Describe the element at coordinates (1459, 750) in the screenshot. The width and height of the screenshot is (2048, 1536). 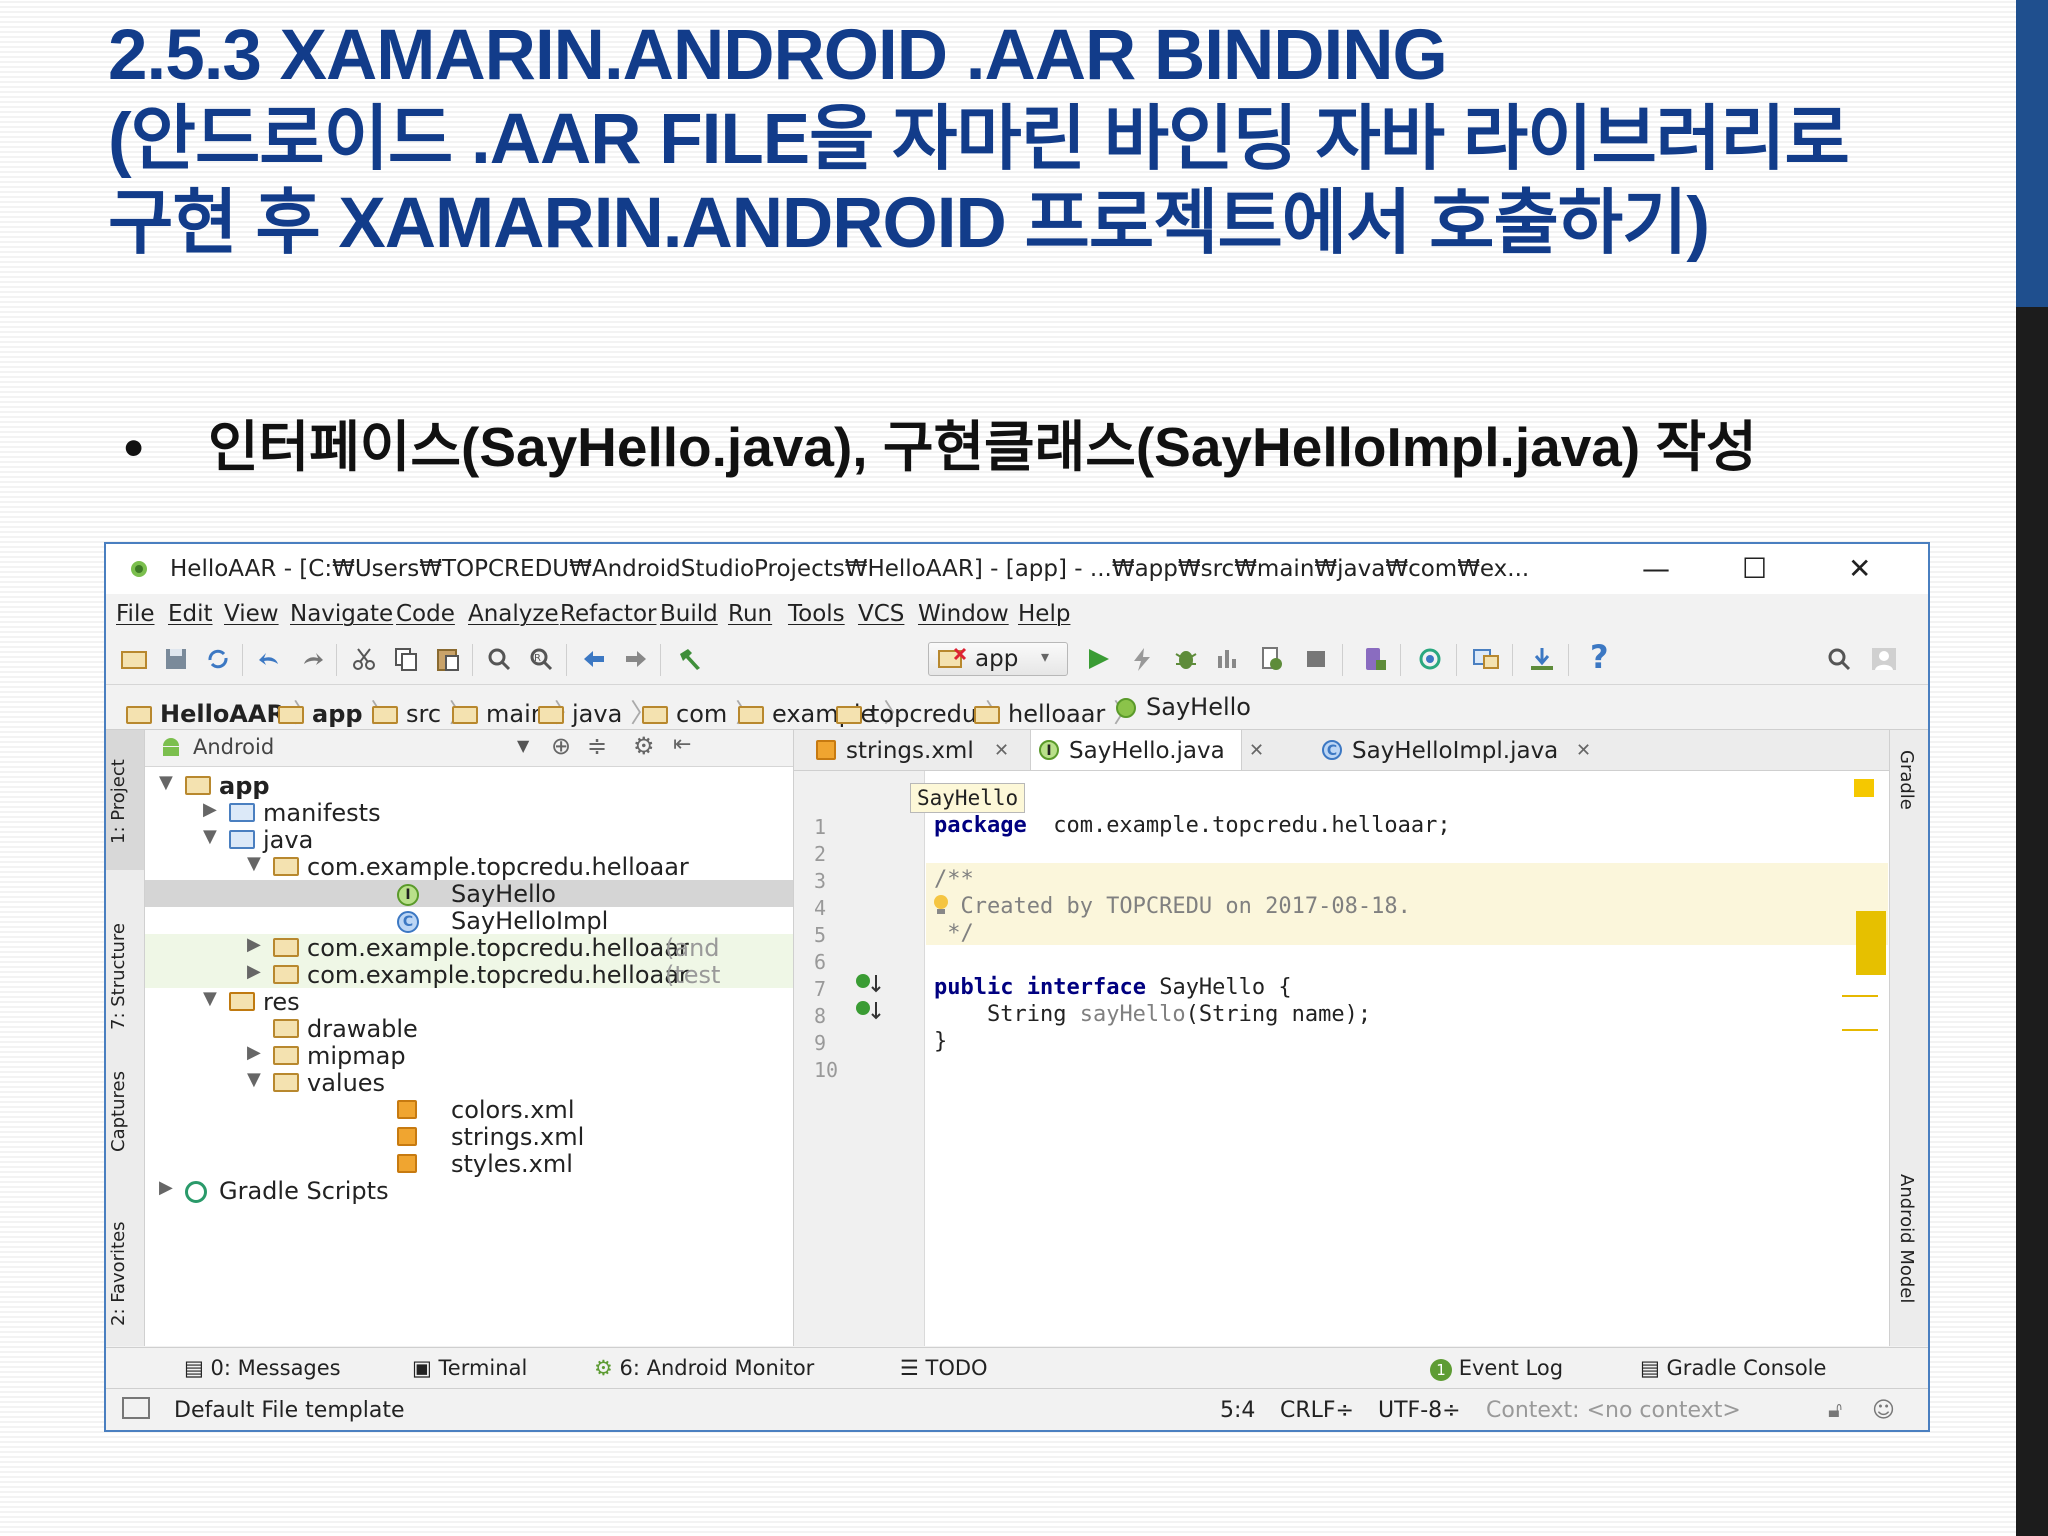
I see `tab-sayhelloimpl-java: C SayHelloImpl.java ✕` at that location.